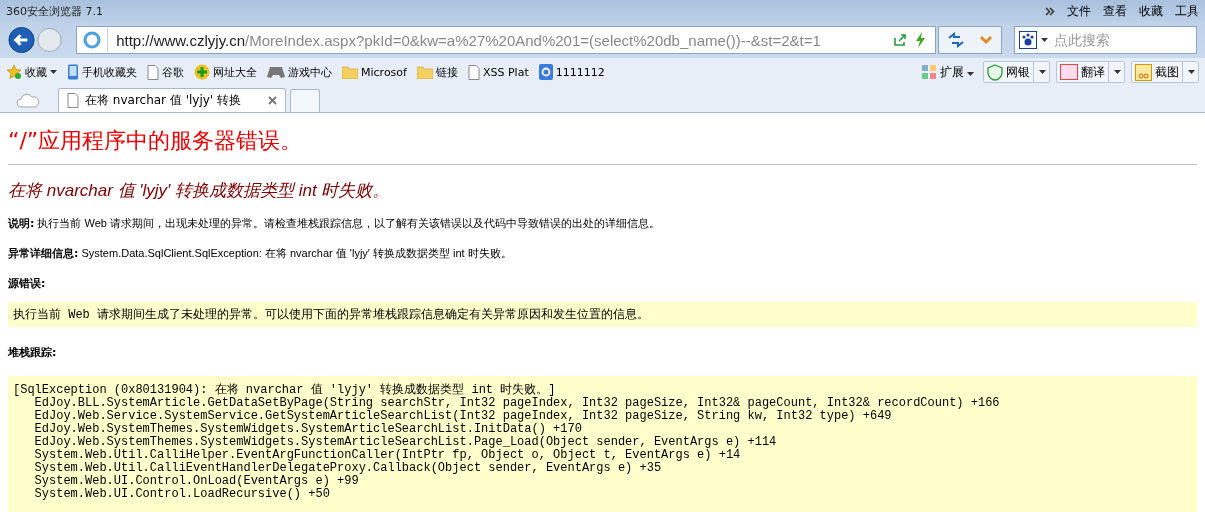 Image resolution: width=1205 pixels, height=512 pixels. Describe the element at coordinates (31, 72) in the screenshot. I see `bookmark-item: 收藏` at that location.